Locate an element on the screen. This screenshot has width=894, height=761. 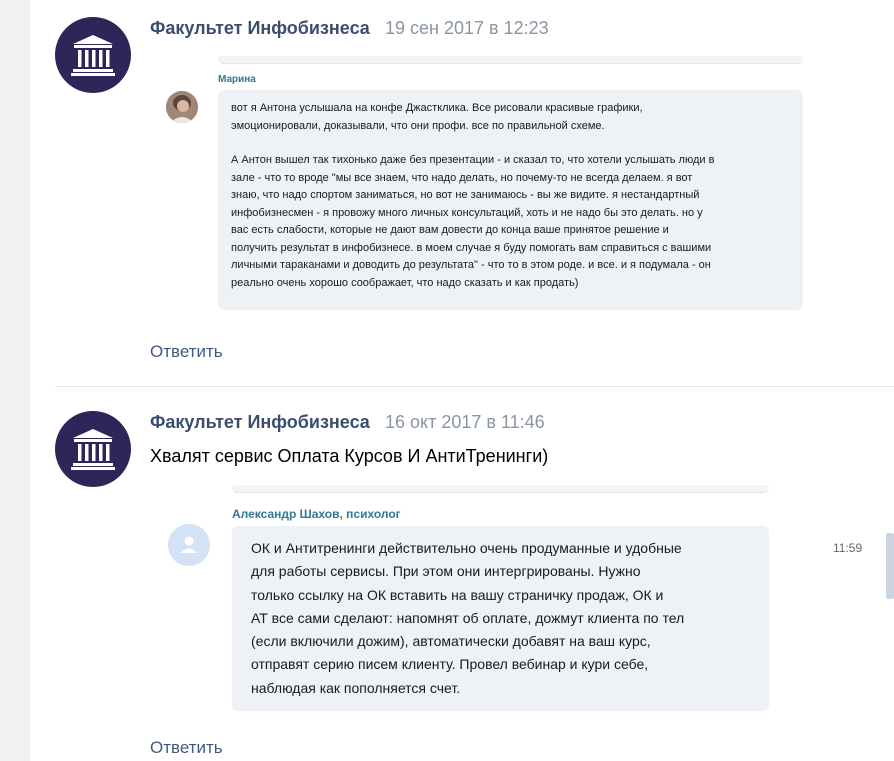
user-silhouette-icon is located at coordinates (189, 545).